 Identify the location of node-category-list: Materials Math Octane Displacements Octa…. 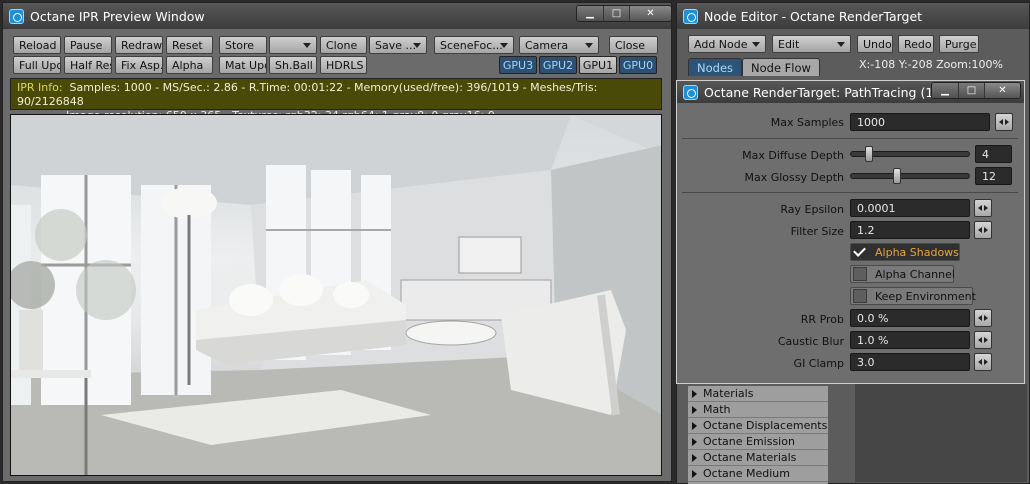
(758, 435).